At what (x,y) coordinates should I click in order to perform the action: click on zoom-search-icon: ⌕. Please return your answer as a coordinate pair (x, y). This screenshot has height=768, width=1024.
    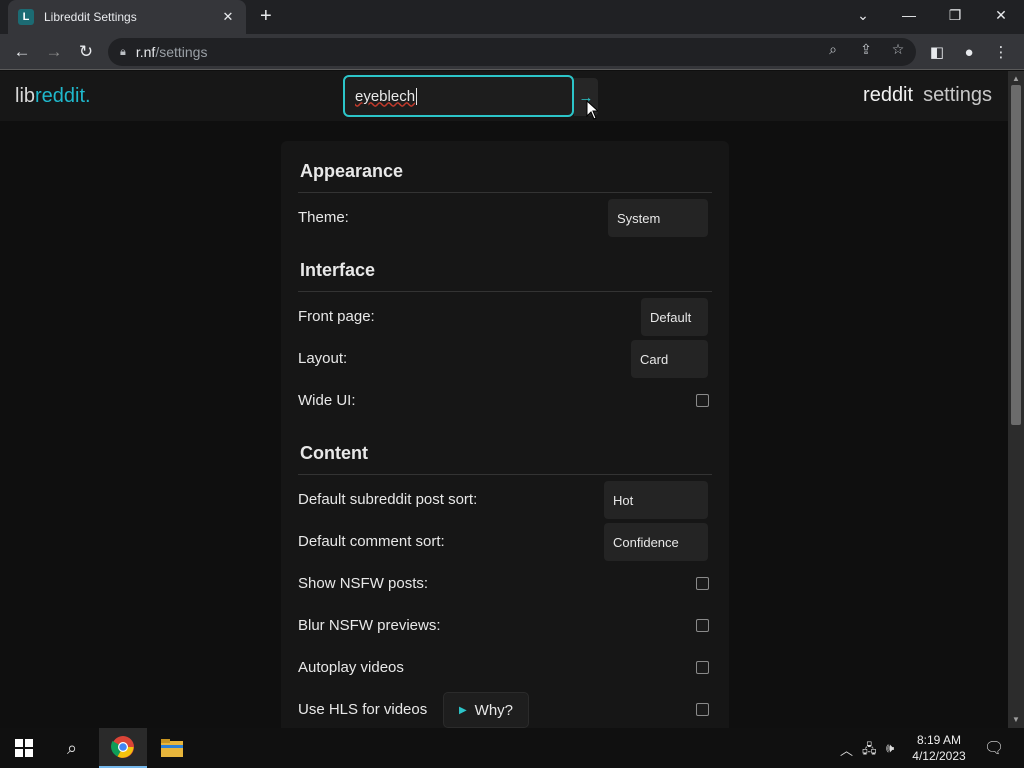
    Looking at the image, I should click on (833, 49).